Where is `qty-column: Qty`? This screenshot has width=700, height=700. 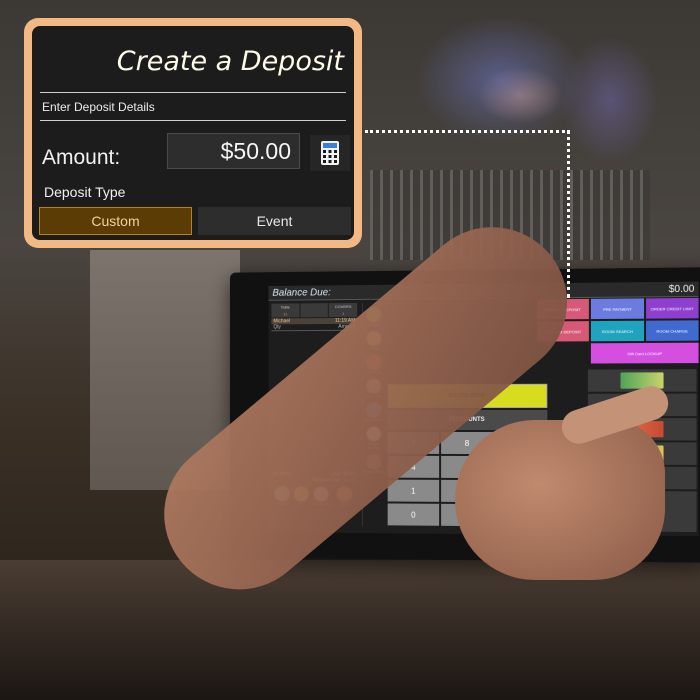
qty-column: Qty is located at coordinates (277, 327).